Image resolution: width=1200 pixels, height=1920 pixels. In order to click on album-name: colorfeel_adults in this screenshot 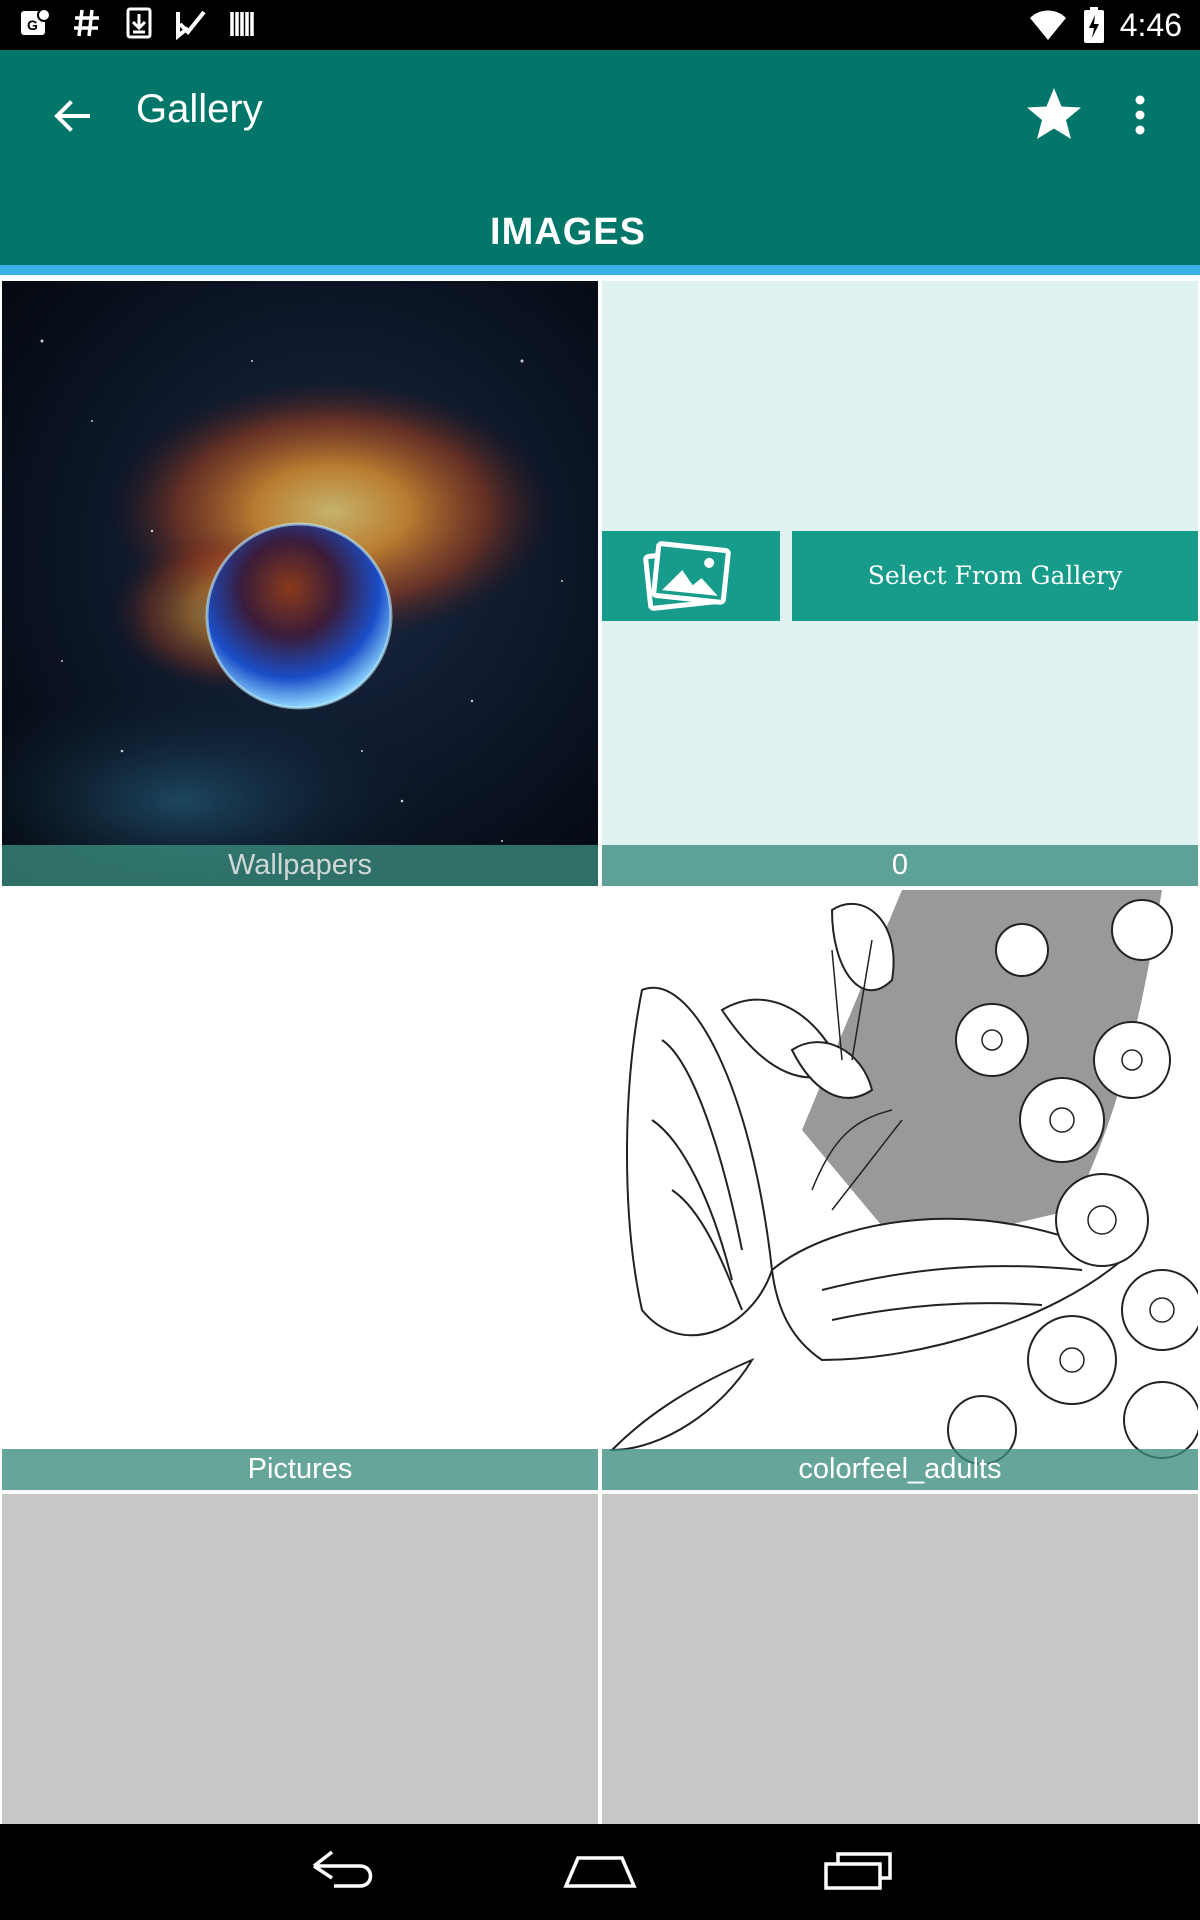, I will do `click(900, 1469)`.